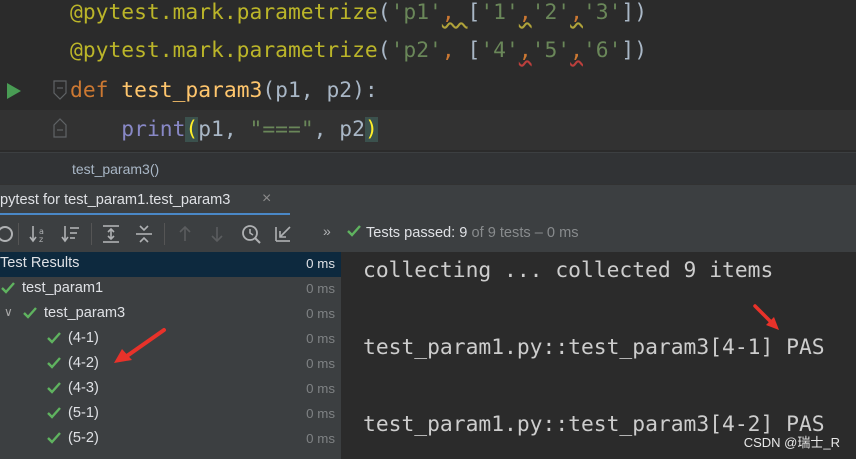 This screenshot has width=856, height=459. Describe the element at coordinates (281, 129) in the screenshot. I see `string-literal: "==="` at that location.